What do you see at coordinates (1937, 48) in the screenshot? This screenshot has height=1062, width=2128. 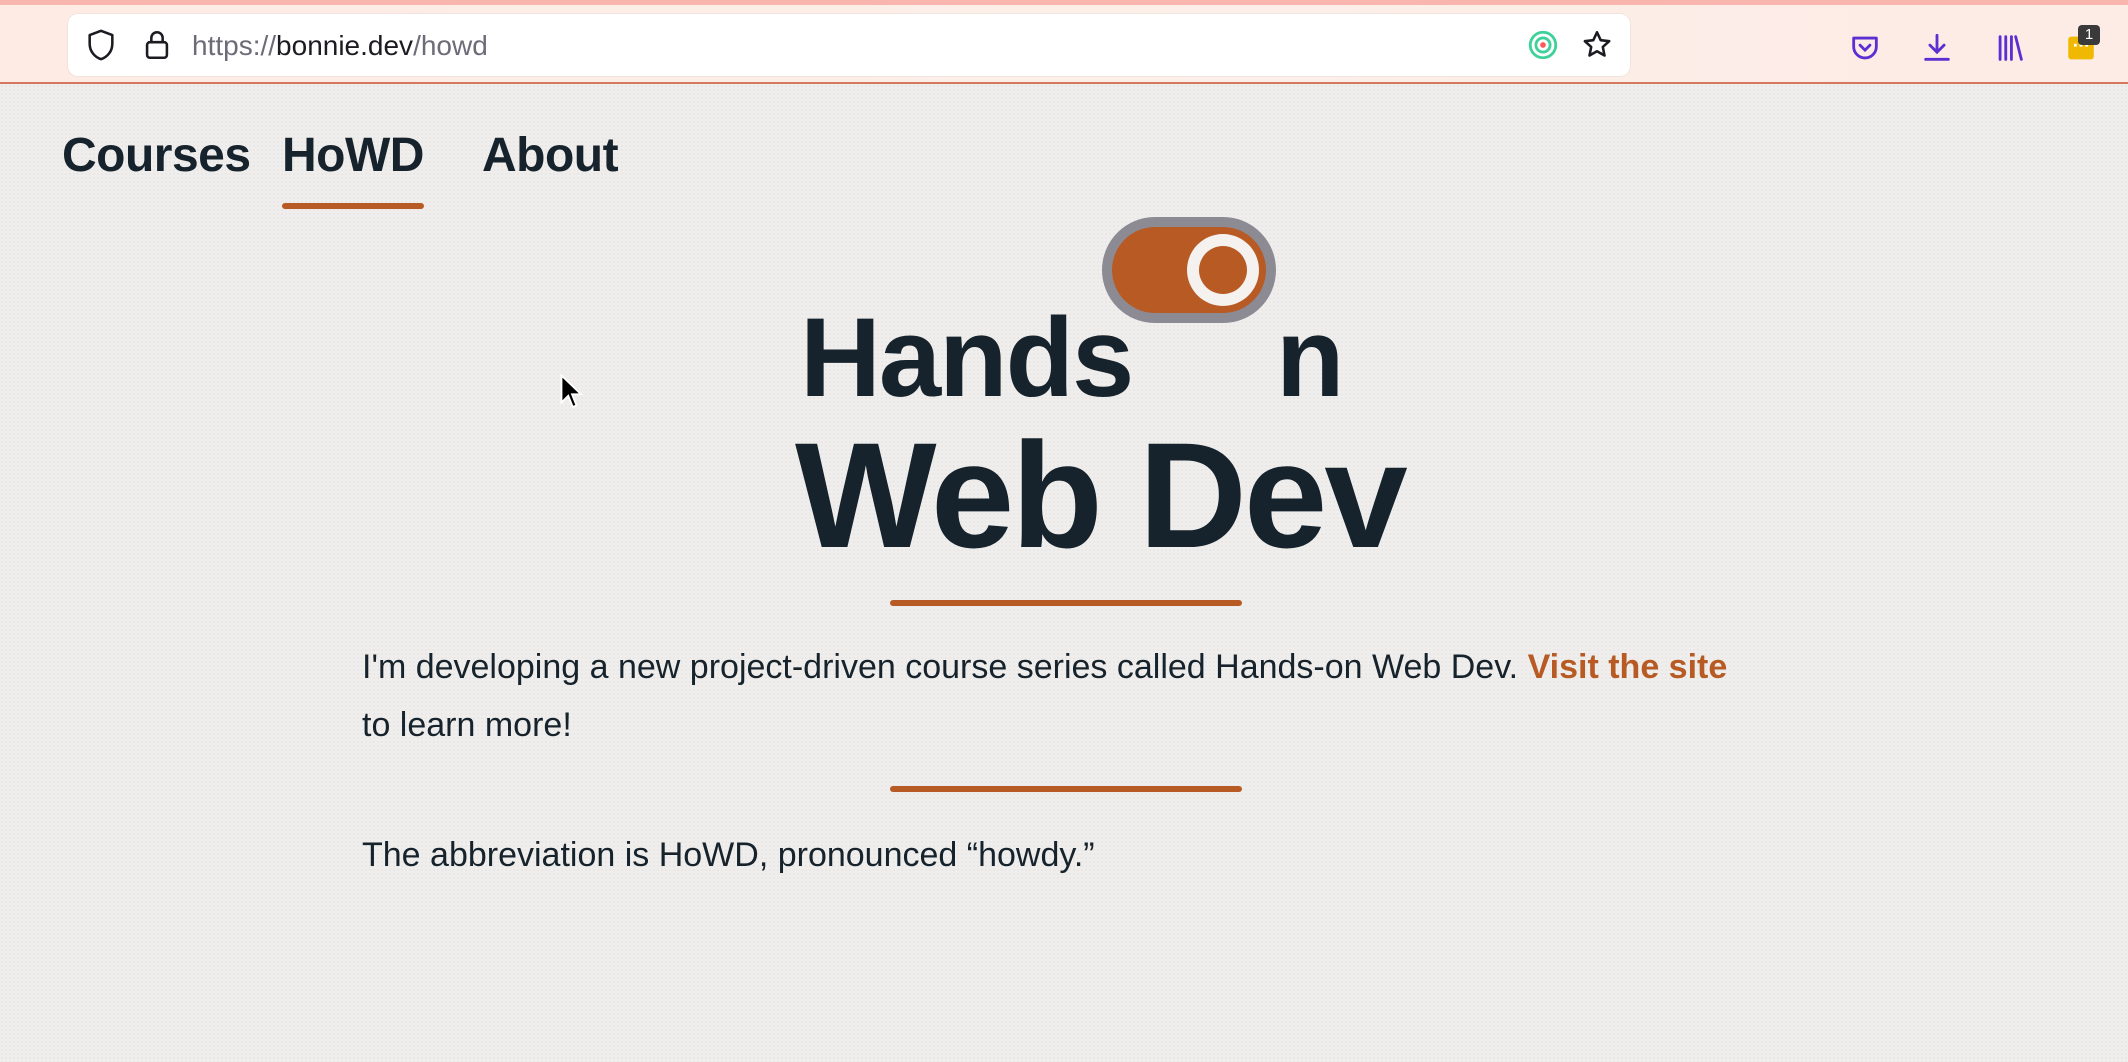 I see `download-icon` at bounding box center [1937, 48].